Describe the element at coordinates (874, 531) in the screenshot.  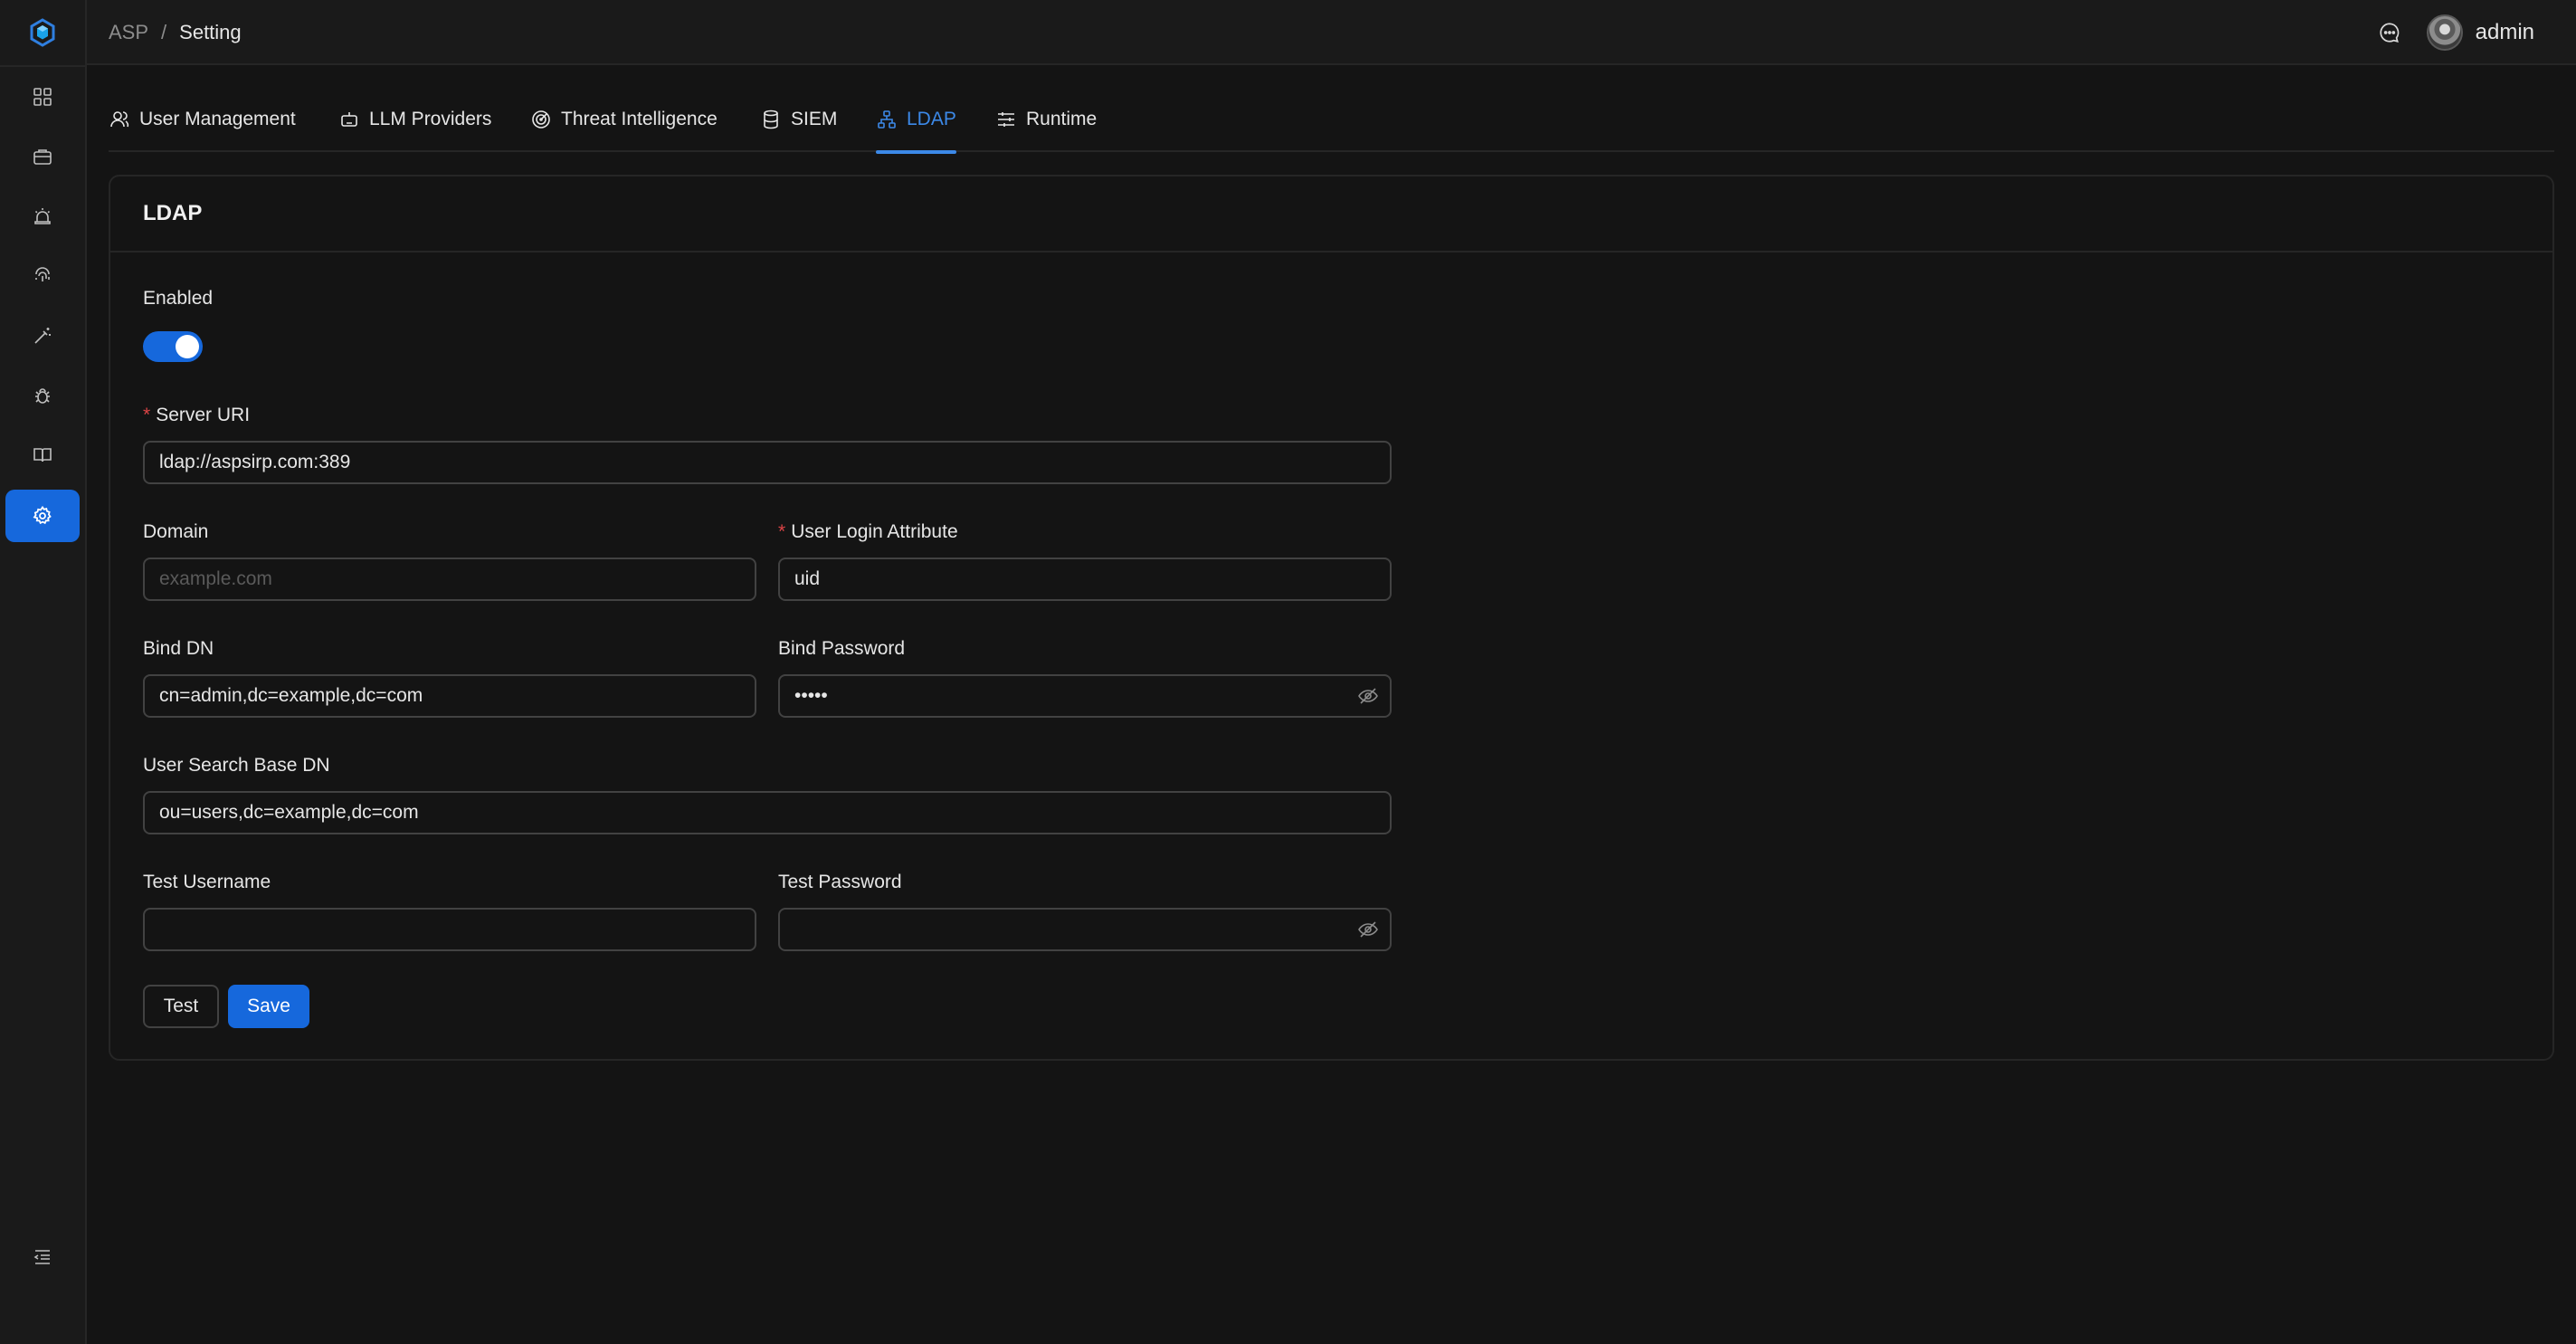
I see `user-login-attribute-label-text: User Login Attribute` at that location.